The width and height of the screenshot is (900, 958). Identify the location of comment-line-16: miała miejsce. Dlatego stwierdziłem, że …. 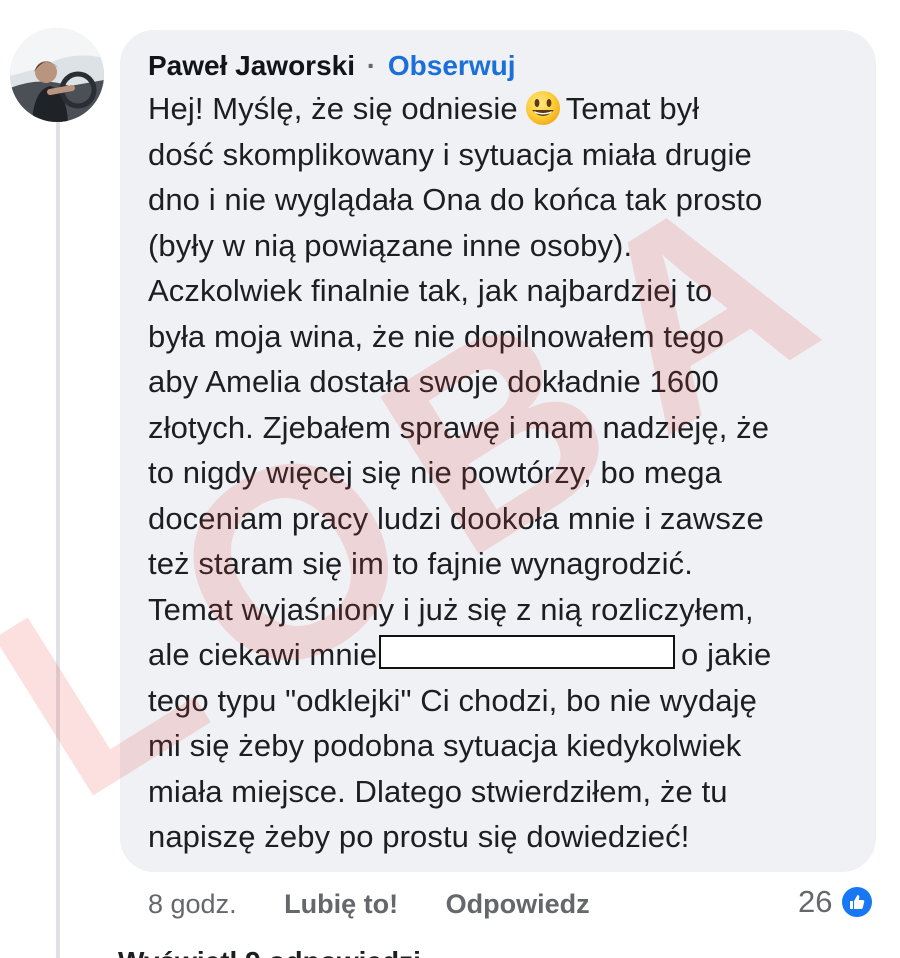
(438, 791).